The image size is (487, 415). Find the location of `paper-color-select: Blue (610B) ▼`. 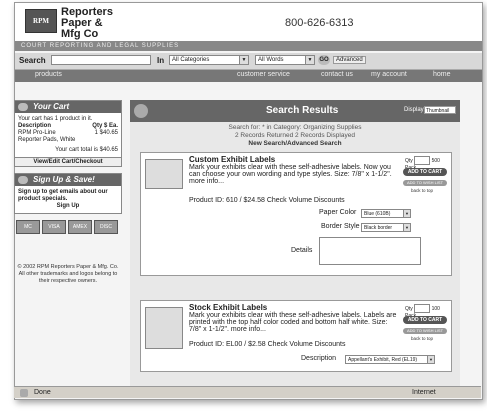

paper-color-select: Blue (610B) ▼ is located at coordinates (386, 213).